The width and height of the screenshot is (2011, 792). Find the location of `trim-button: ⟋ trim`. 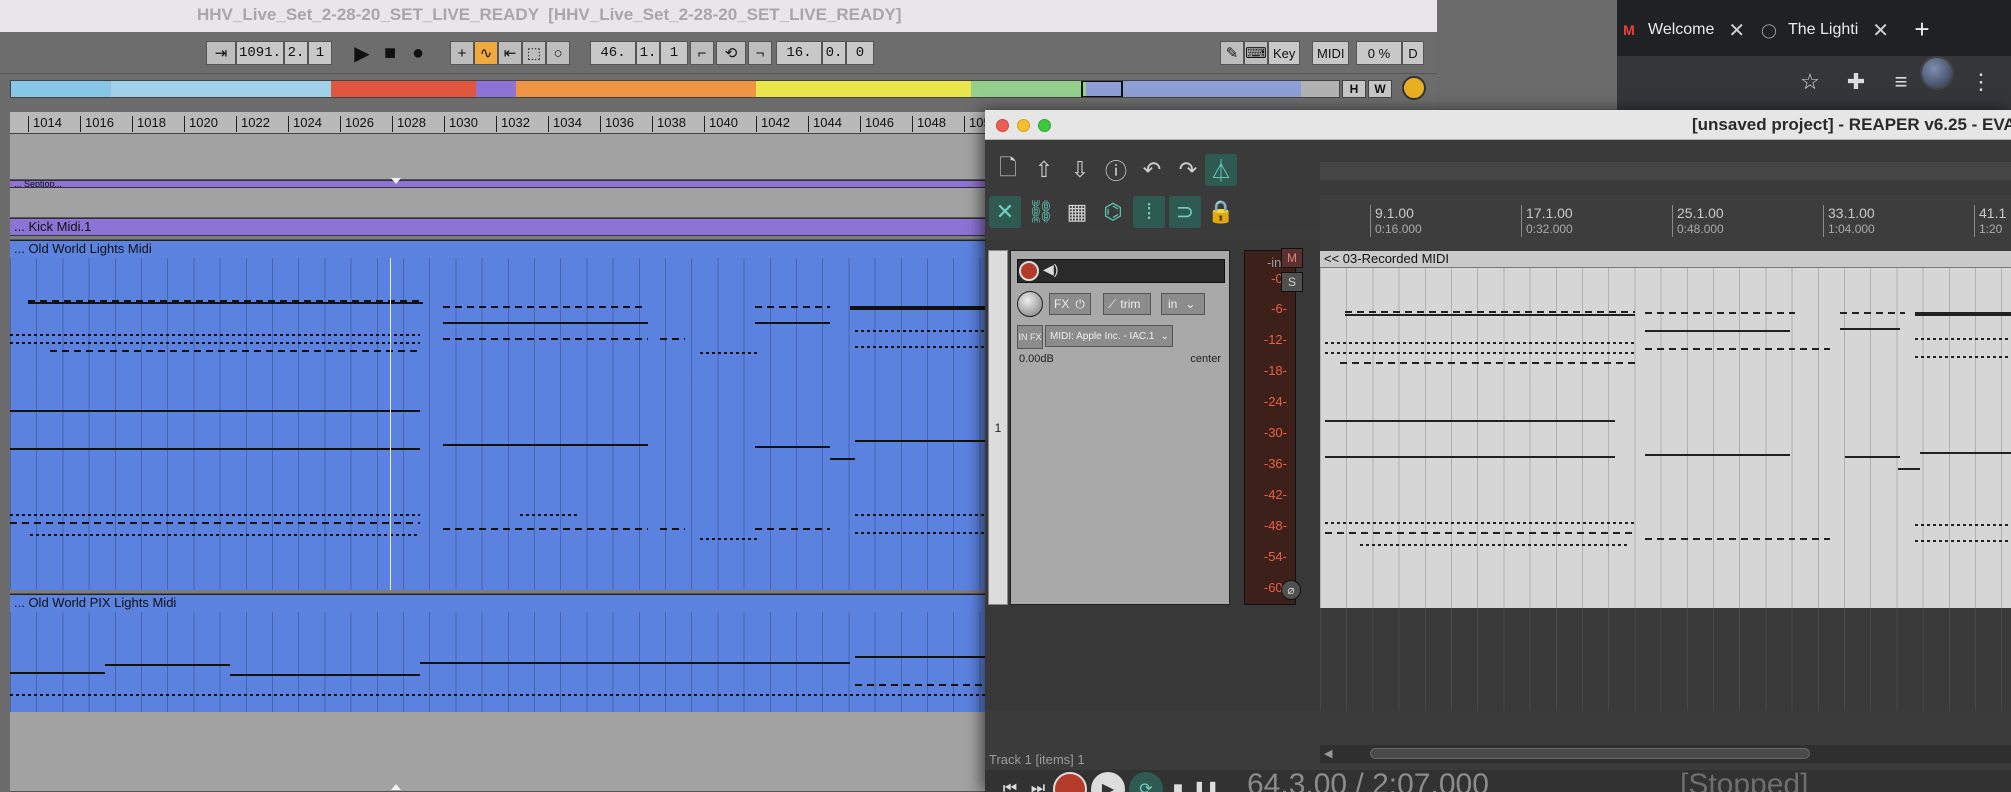

trim-button: ⟋ trim is located at coordinates (1127, 304).